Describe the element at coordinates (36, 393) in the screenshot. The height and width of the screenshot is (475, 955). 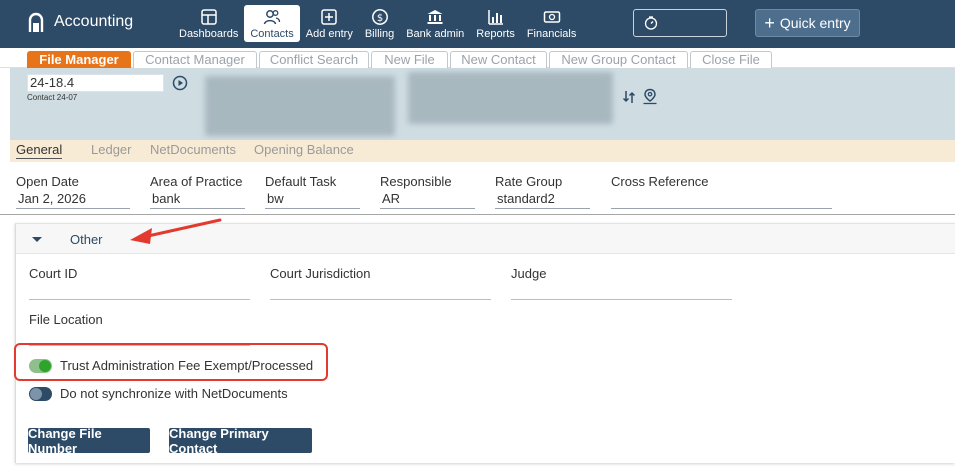
I see `toggle-knob` at that location.